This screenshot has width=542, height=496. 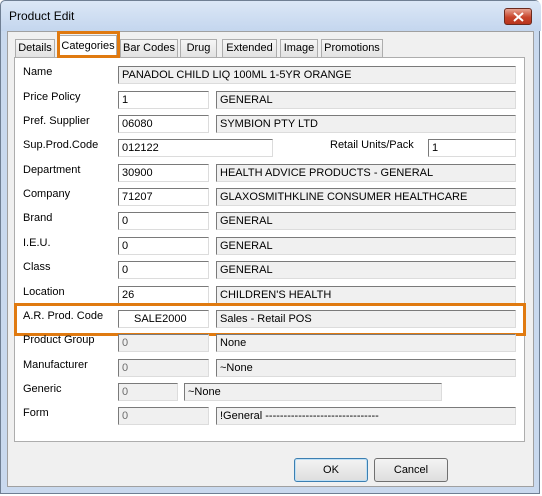 What do you see at coordinates (37, 243) in the screenshot?
I see `ieu-label: I.E.U.` at bounding box center [37, 243].